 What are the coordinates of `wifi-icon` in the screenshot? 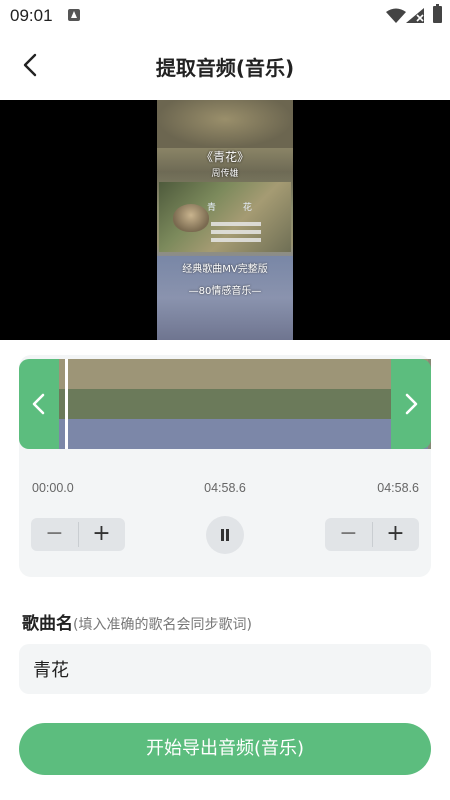 It's located at (396, 15).